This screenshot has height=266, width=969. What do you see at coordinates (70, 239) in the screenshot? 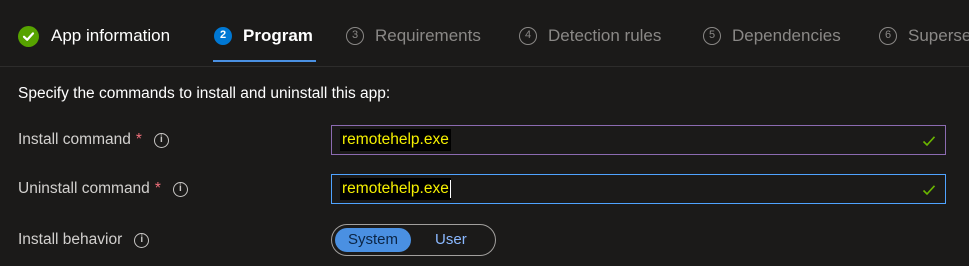
I see `field-label: Install behavior` at bounding box center [70, 239].